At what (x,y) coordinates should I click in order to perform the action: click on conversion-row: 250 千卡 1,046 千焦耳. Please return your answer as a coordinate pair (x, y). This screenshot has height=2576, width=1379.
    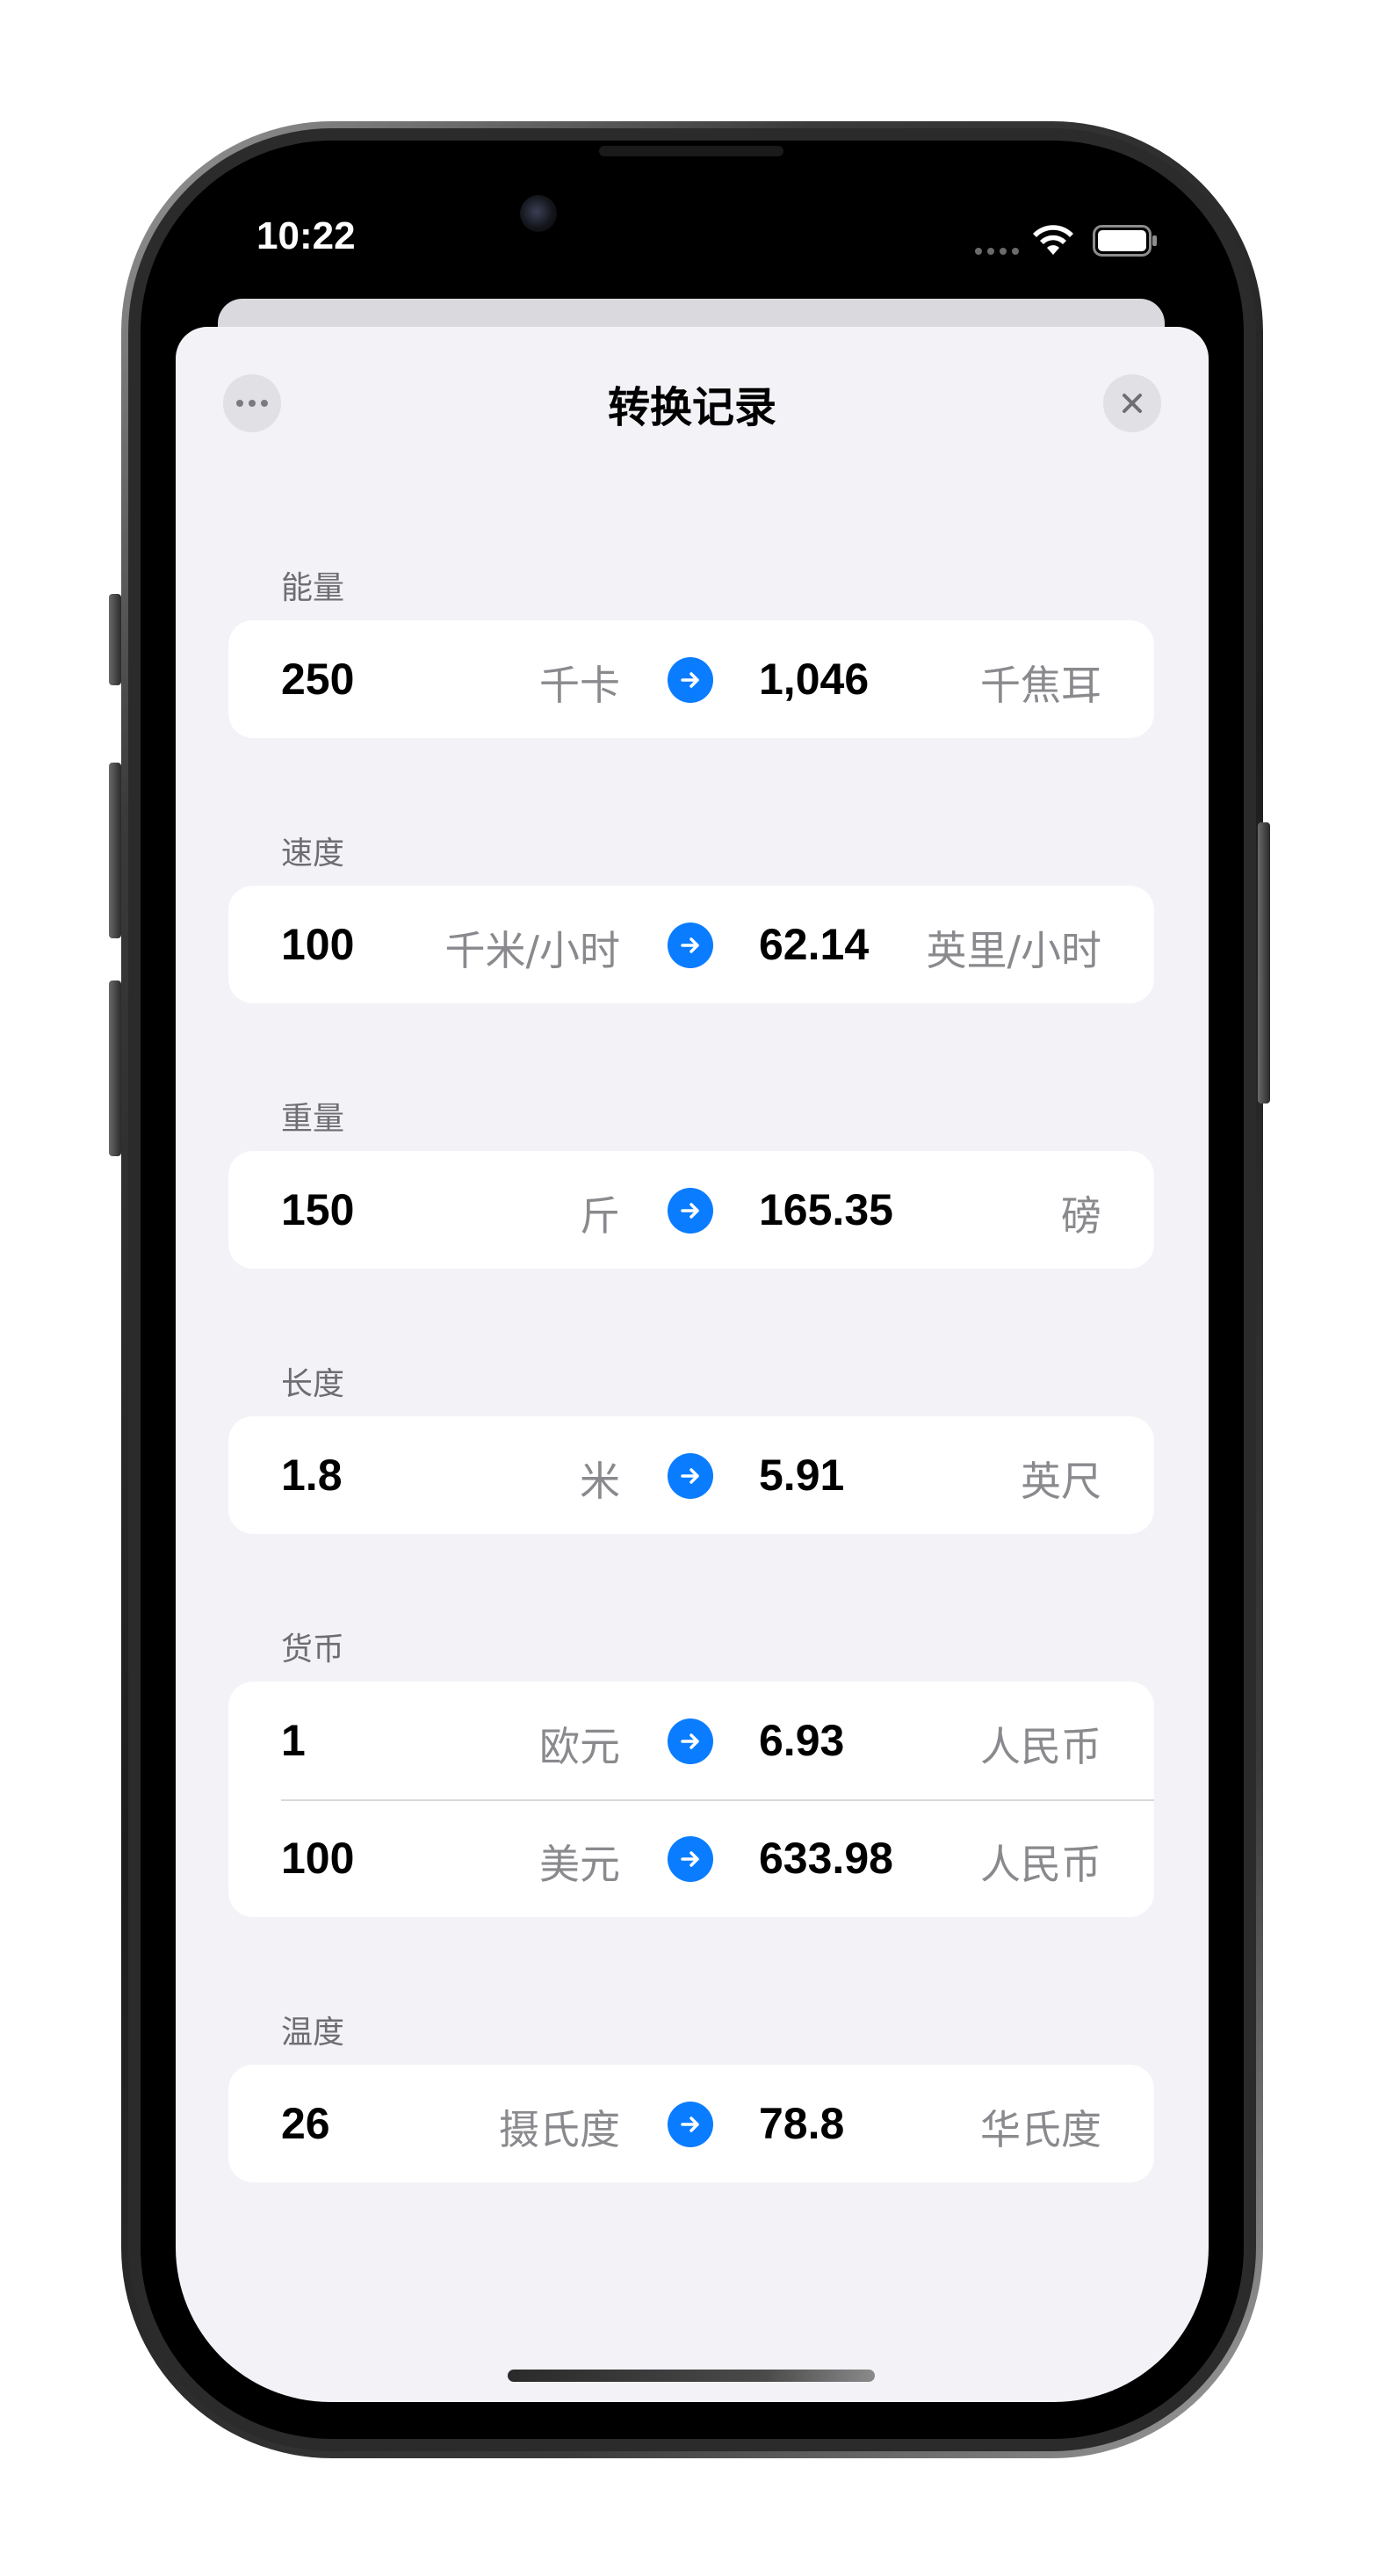
    Looking at the image, I should click on (691, 679).